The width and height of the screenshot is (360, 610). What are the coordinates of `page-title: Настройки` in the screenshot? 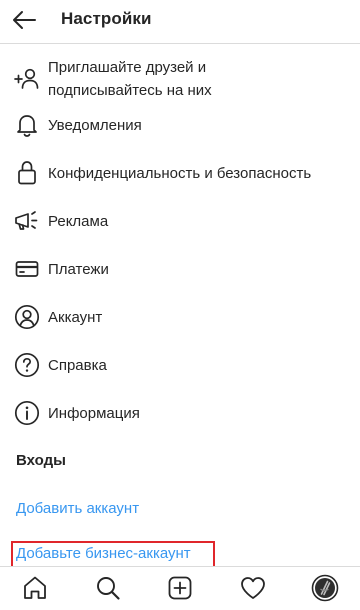 It's located at (106, 18).